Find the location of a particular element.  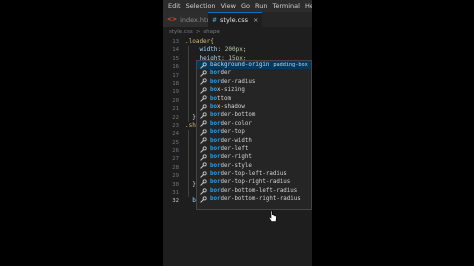

suggestion-item: border-radius is located at coordinates (254, 82).